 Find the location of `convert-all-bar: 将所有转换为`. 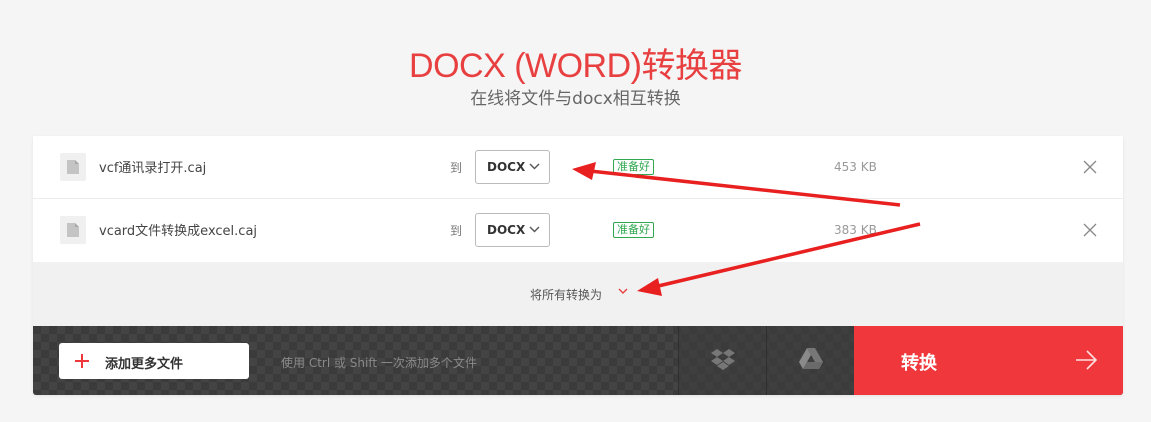

convert-all-bar: 将所有转换为 is located at coordinates (578, 294).